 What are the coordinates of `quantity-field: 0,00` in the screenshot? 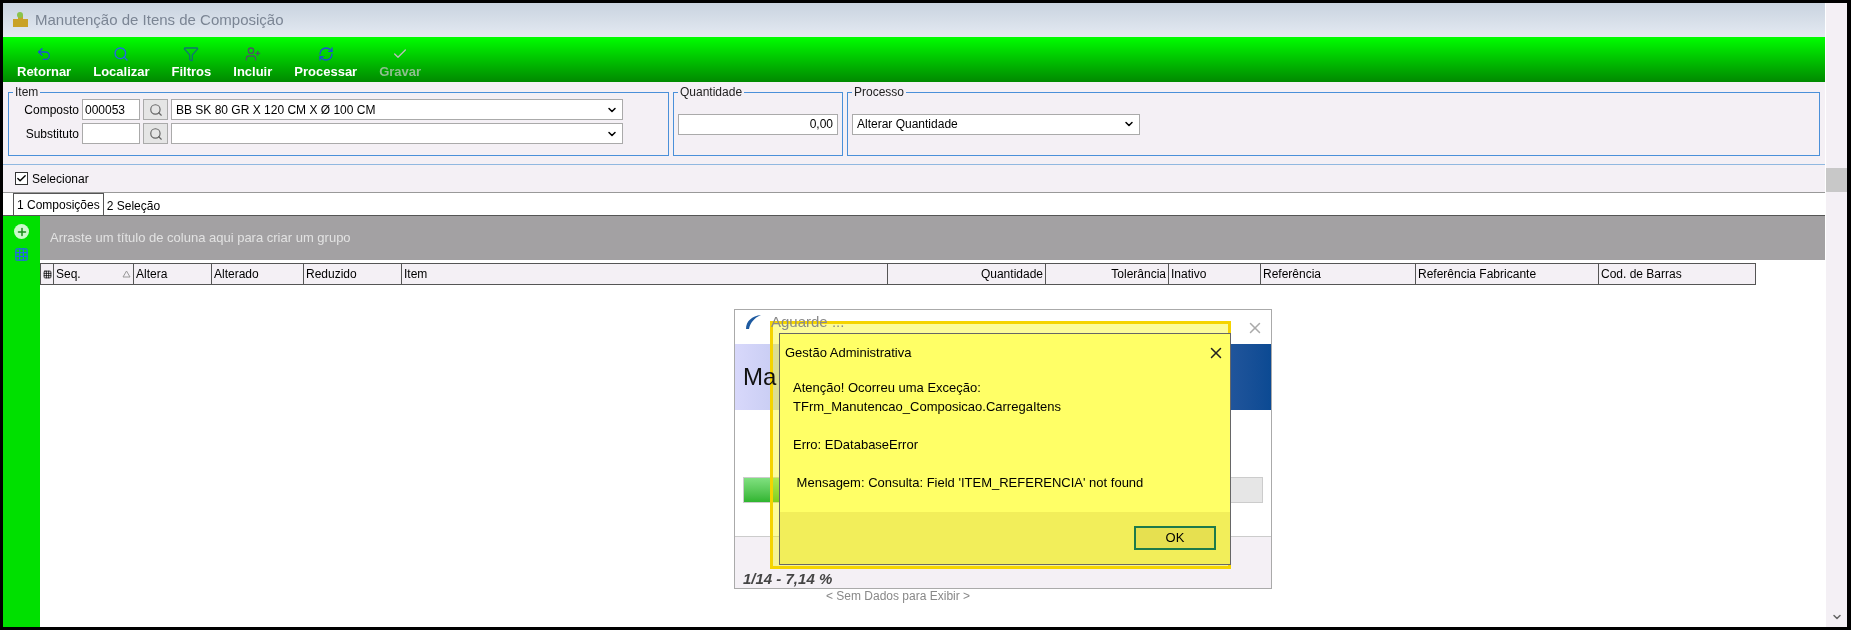 It's located at (758, 124).